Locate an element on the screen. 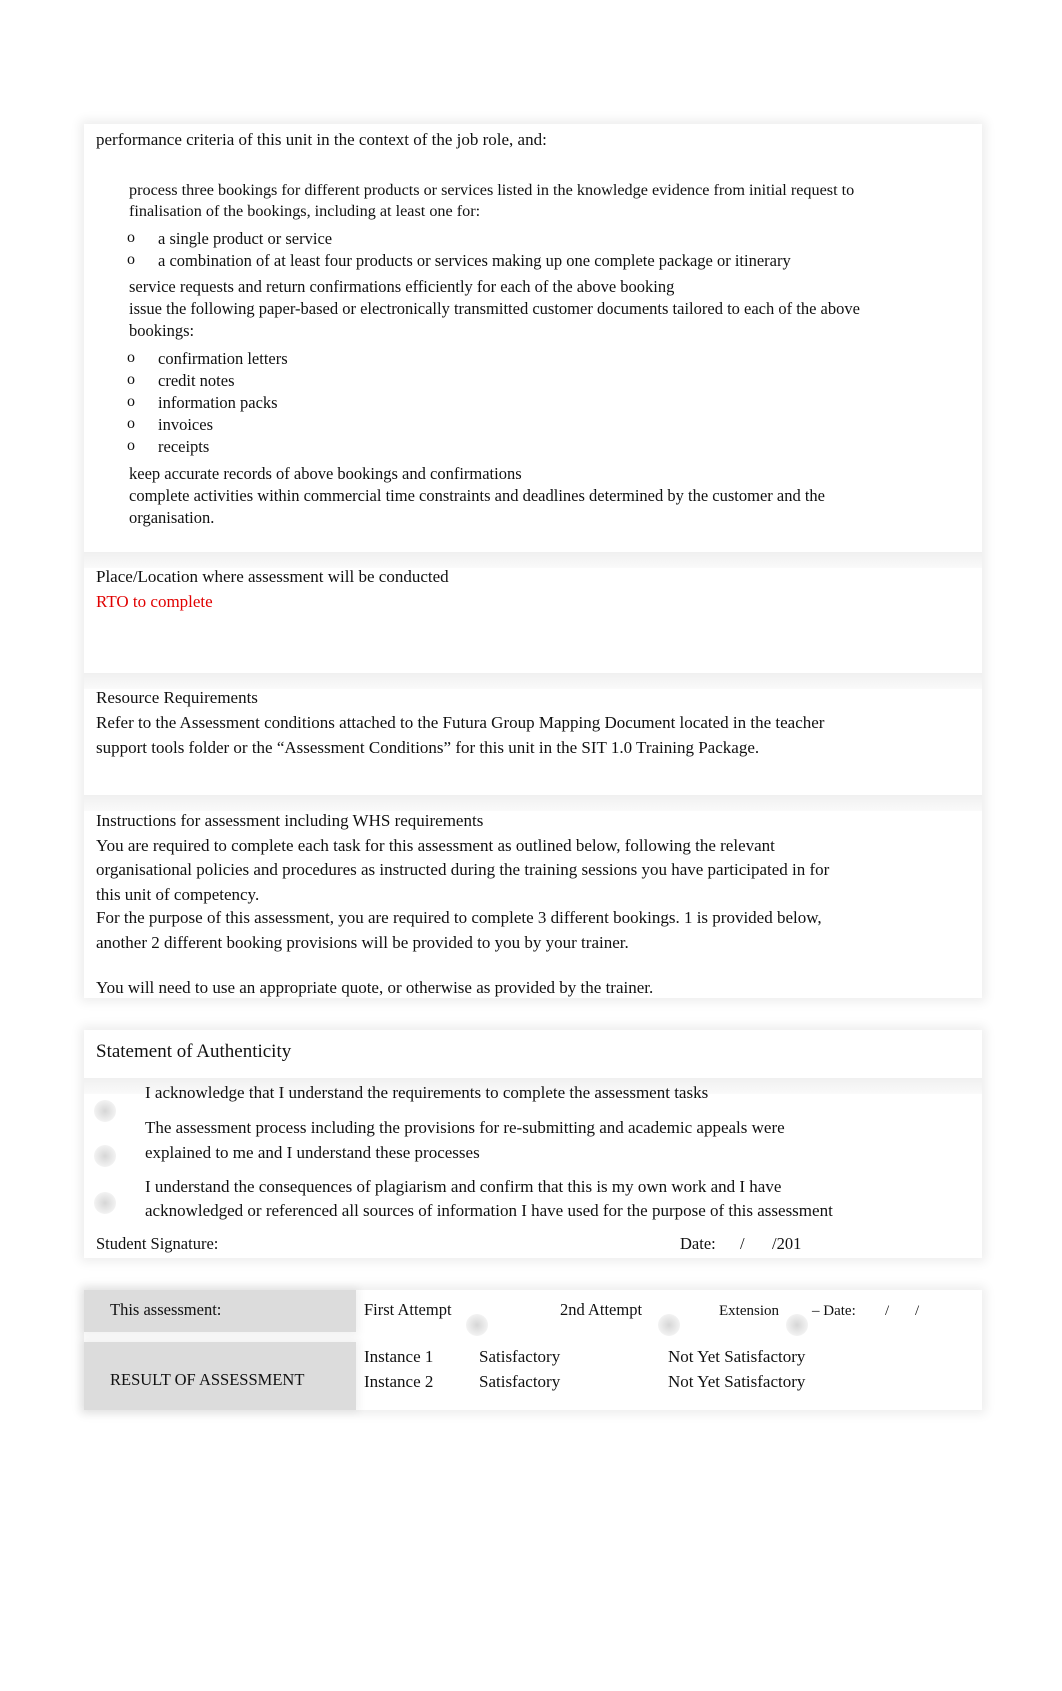  criteria-subitem: receipts is located at coordinates (184, 446).